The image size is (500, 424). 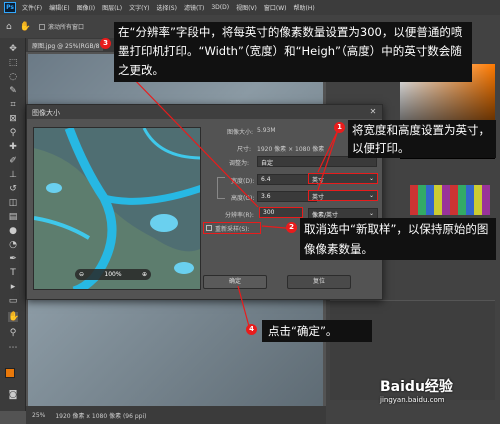 What do you see at coordinates (398, 239) in the screenshot?
I see `callout-step-2: 取消选中“新取样”，以保持原始的图像像素数量。` at bounding box center [398, 239].